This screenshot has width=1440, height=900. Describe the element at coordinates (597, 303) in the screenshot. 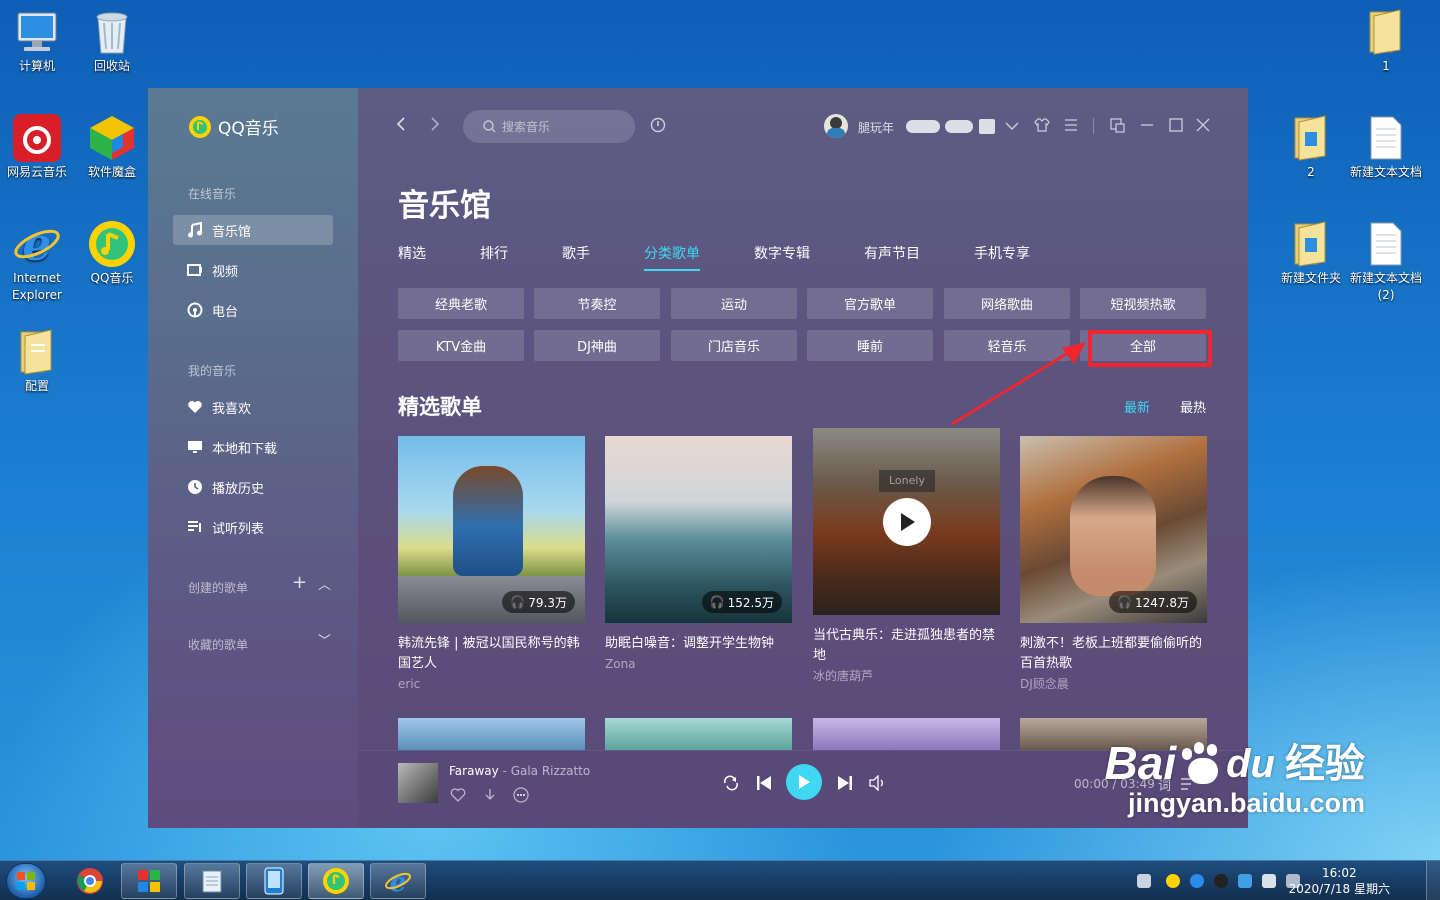

I see `category-chip: 节奏控` at that location.